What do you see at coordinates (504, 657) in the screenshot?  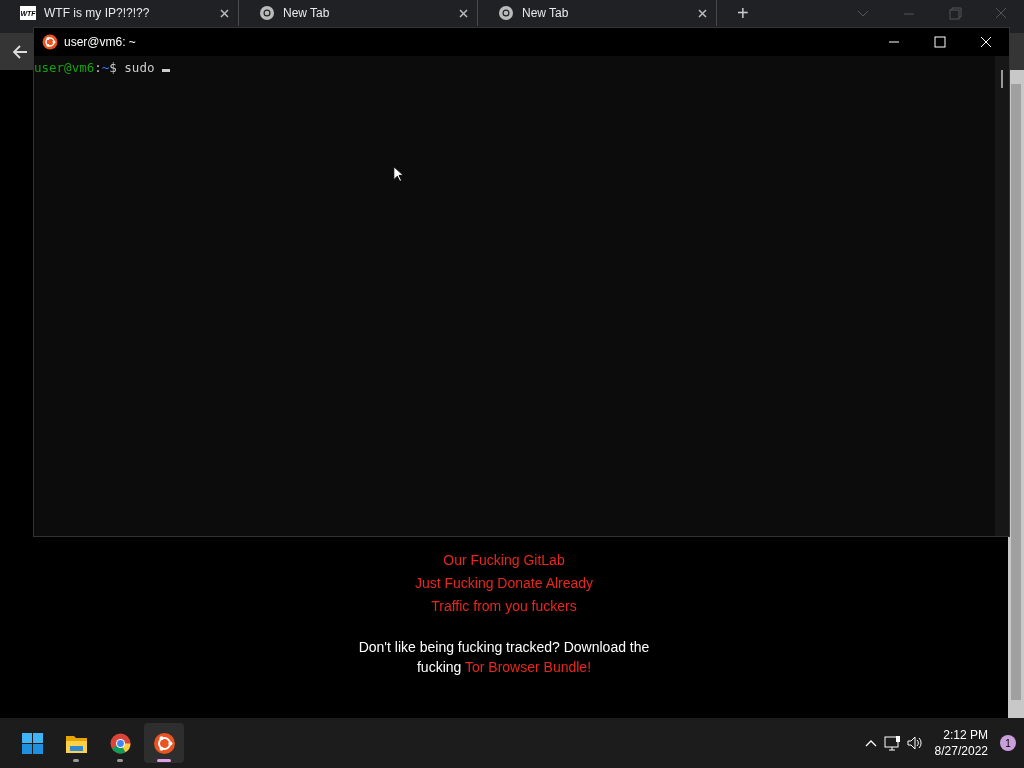 I see `tracking-notice: Don't like being fucking tracked? Download the fucking Tor Browser Bundle!` at bounding box center [504, 657].